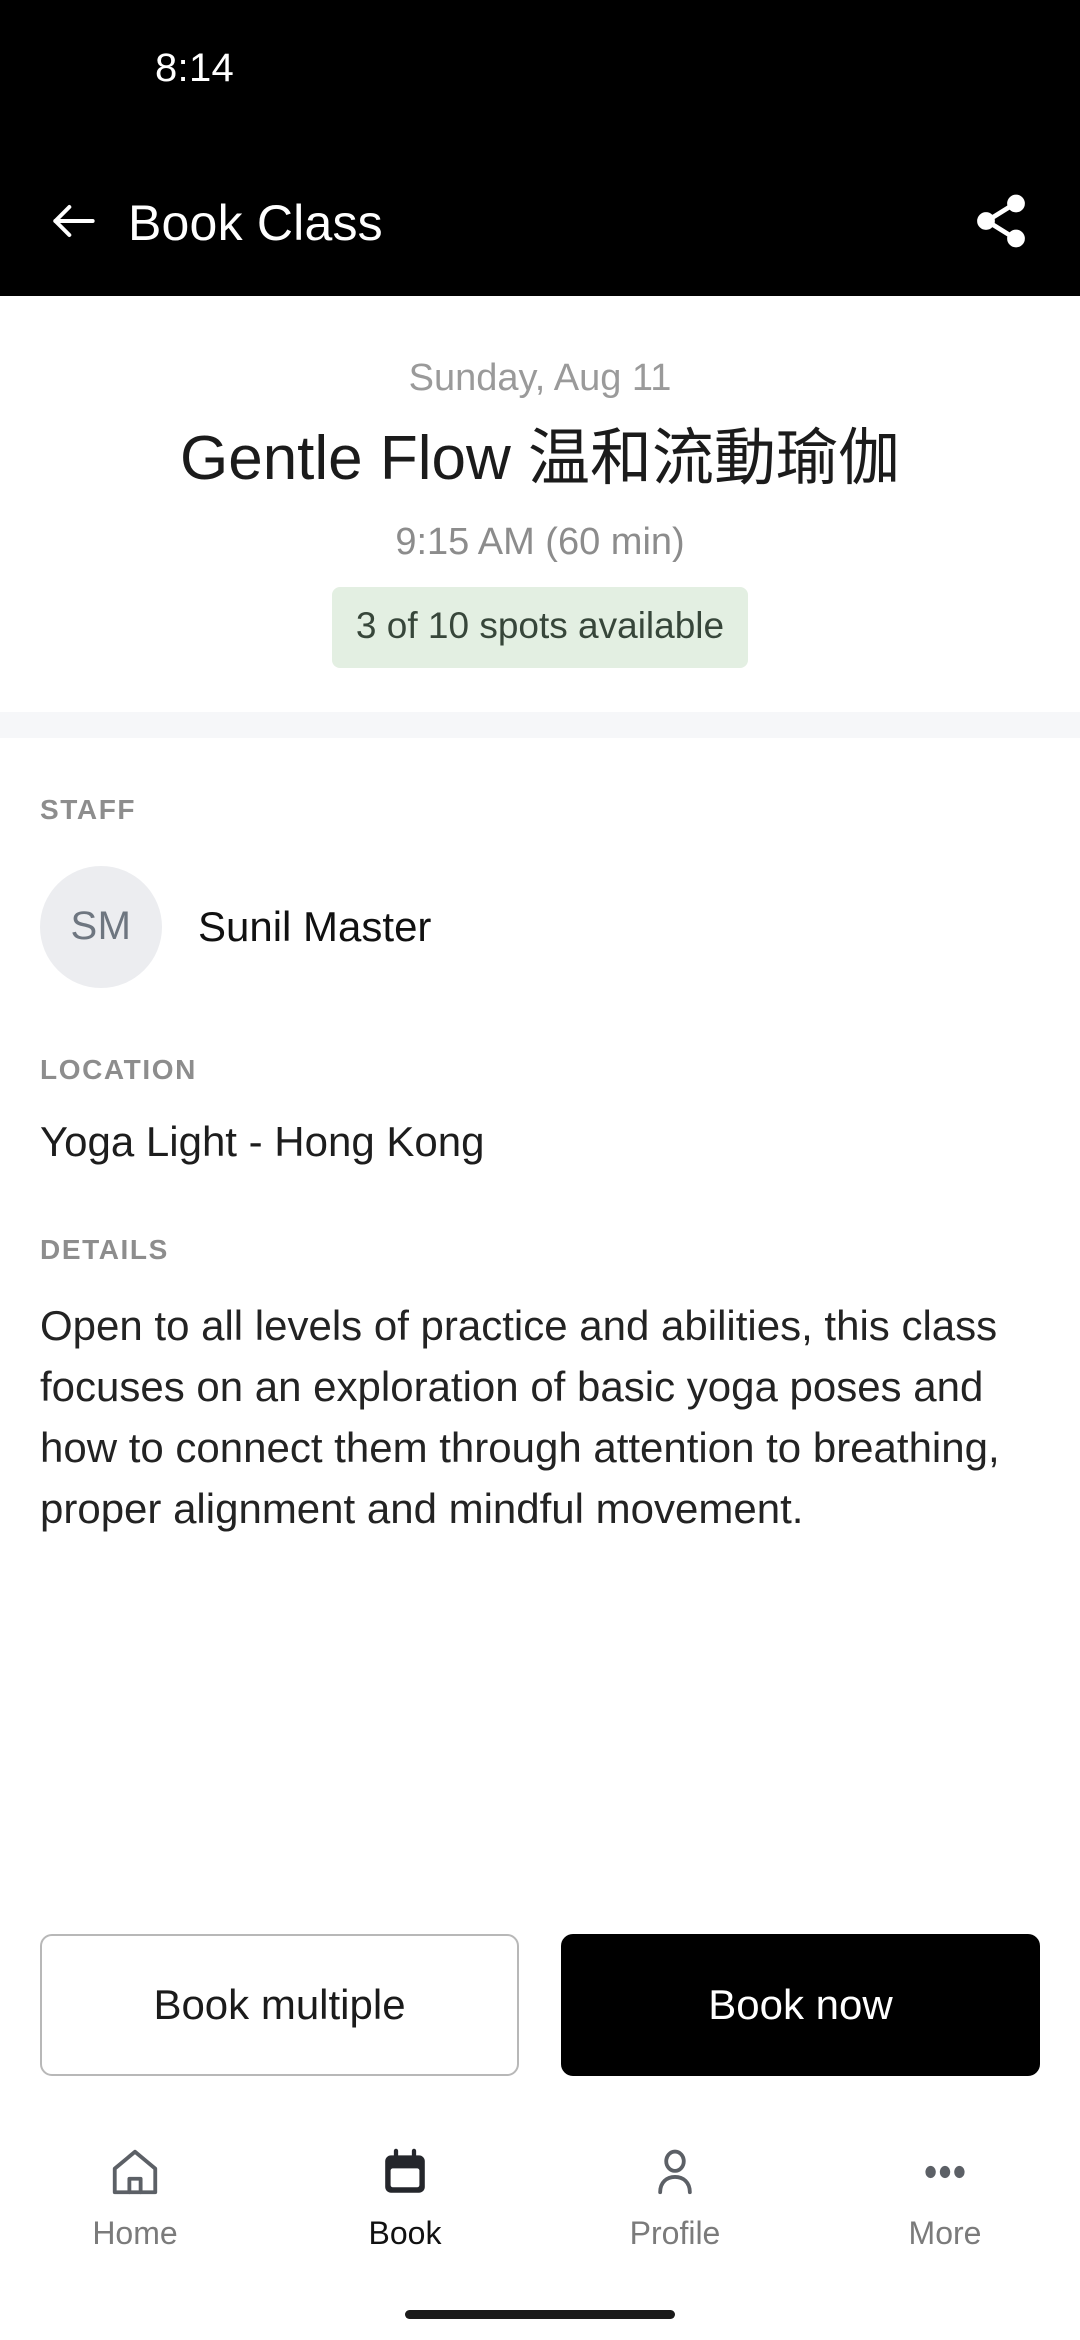 The image size is (1080, 2340). Describe the element at coordinates (88, 809) in the screenshot. I see `staff-section-label: STAFF` at that location.